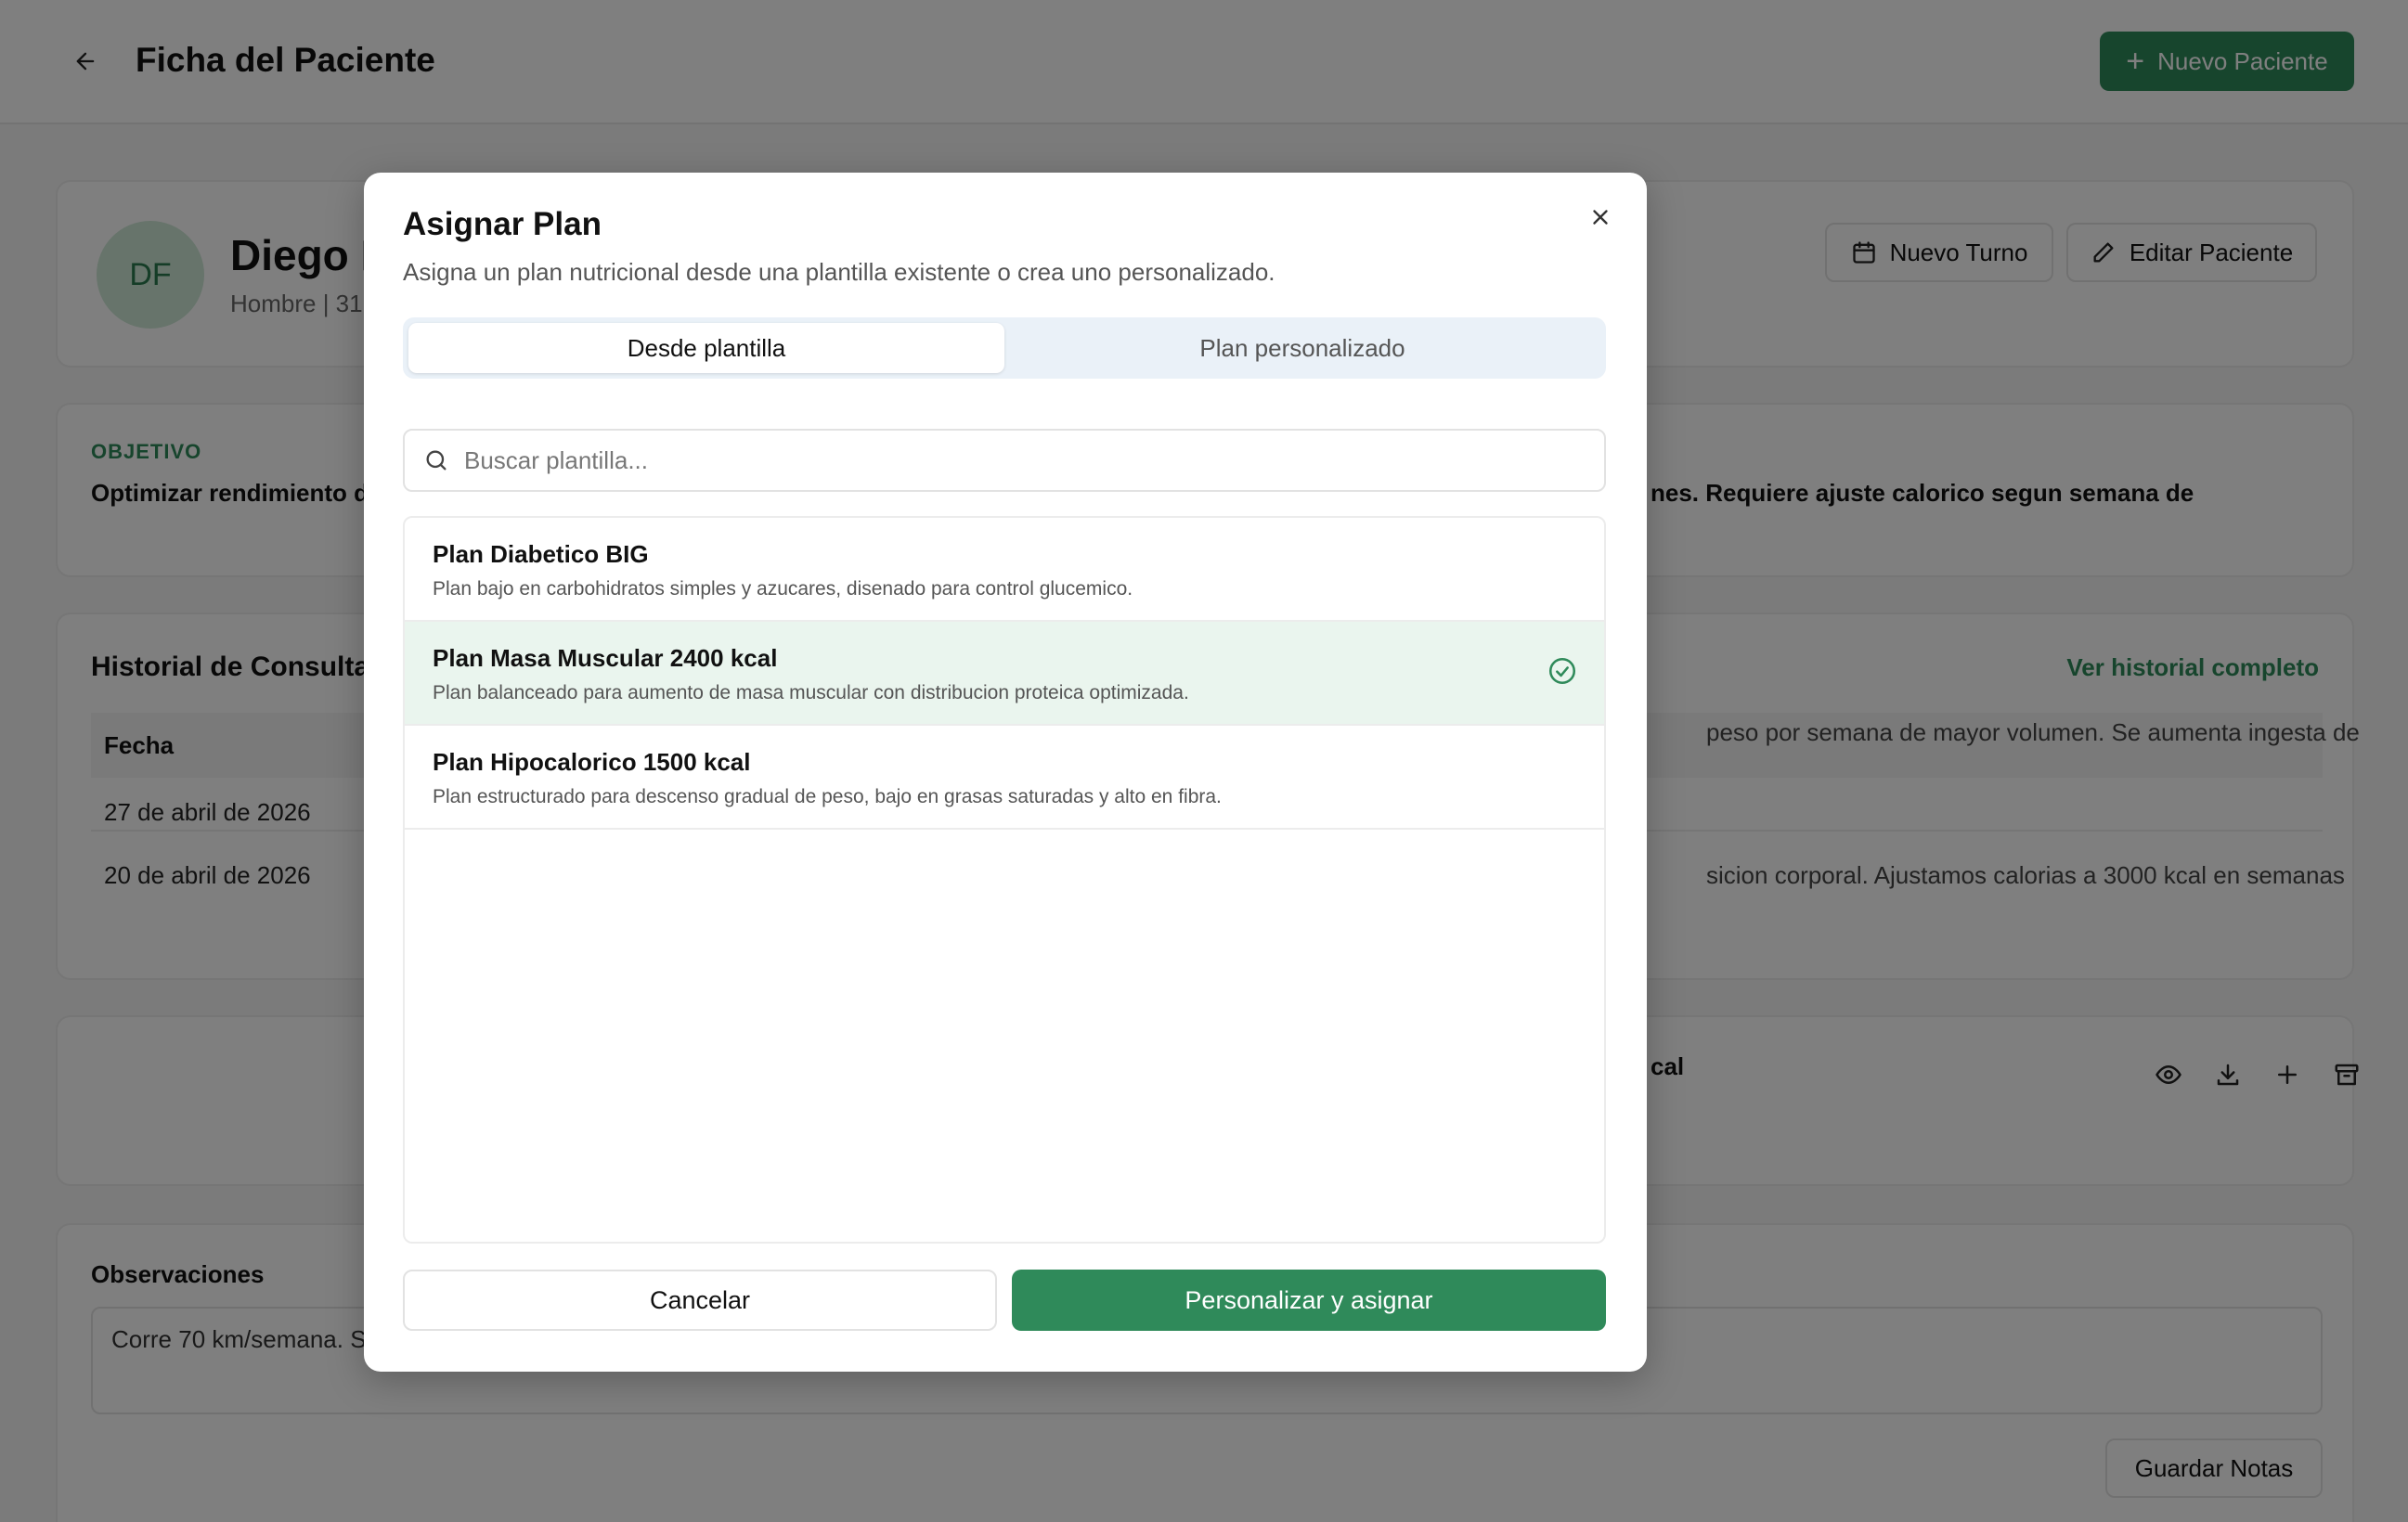 The image size is (2408, 1522). I want to click on customize-assign-button: Personalizar y asignar, so click(1309, 1301).